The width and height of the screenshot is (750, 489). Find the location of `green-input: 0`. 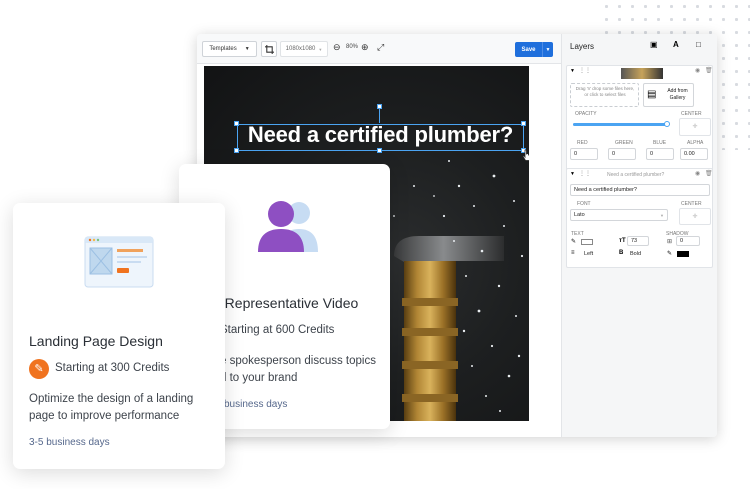

green-input: 0 is located at coordinates (622, 154).